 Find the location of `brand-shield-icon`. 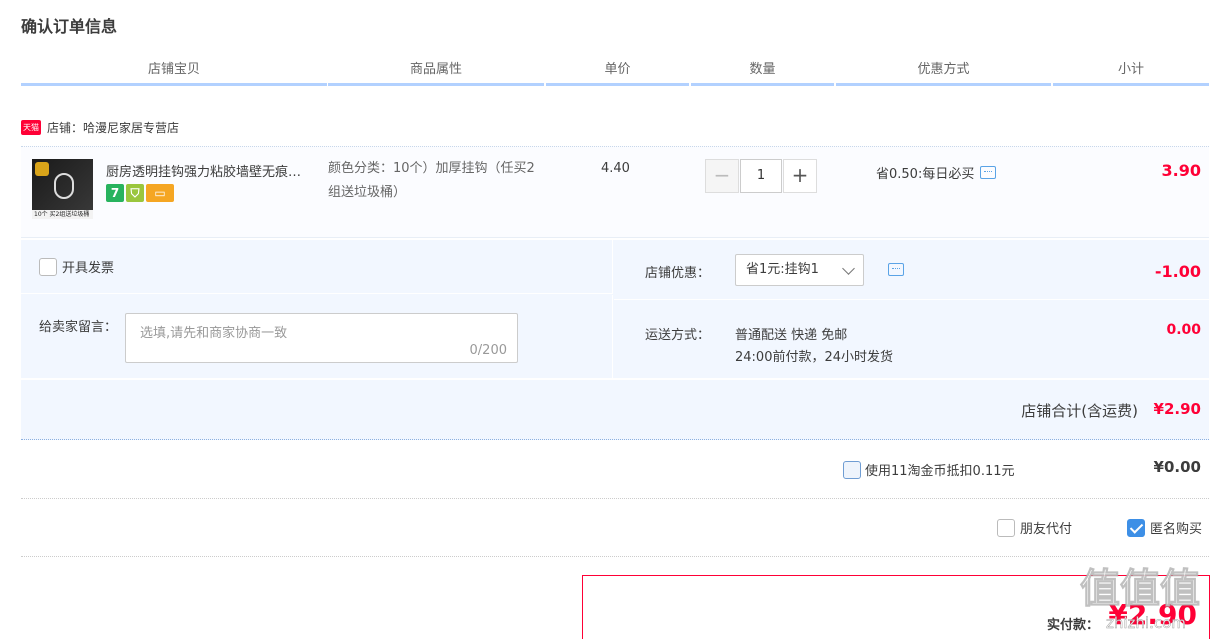

brand-shield-icon is located at coordinates (42, 169).